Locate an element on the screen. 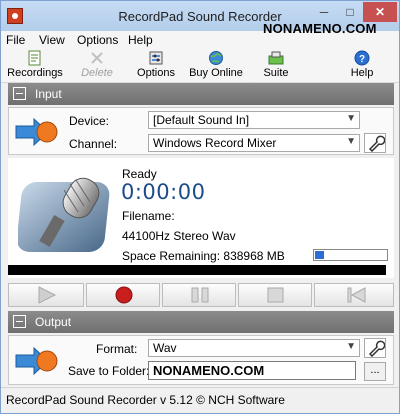  format-select: Wav ▼ is located at coordinates (254, 348).